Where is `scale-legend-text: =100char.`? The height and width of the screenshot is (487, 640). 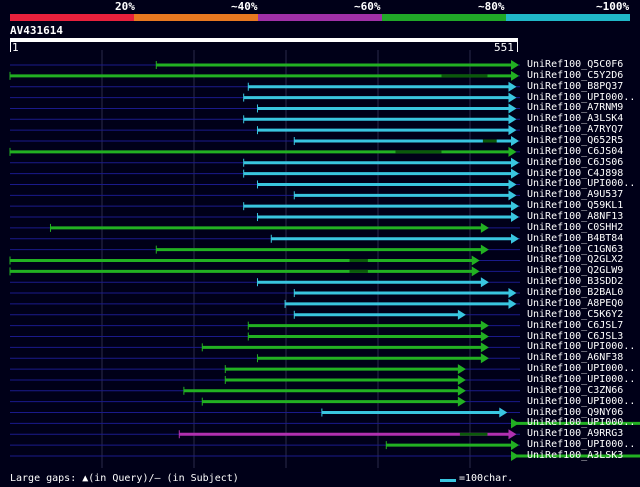
scale-legend-text: =100char. is located at coordinates (486, 478).